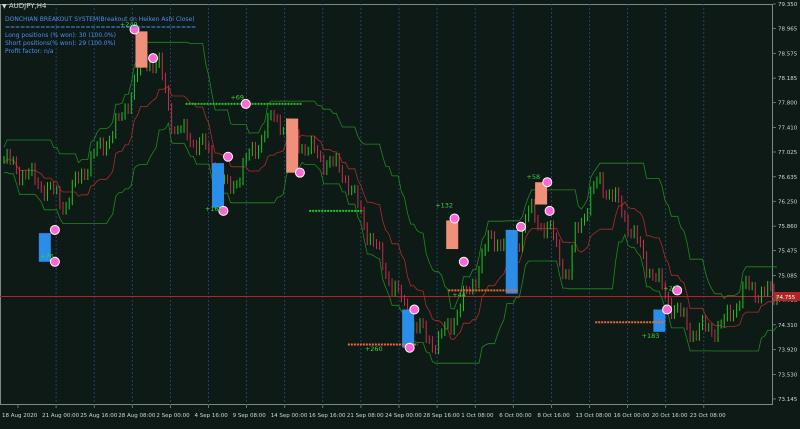 The height and width of the screenshot is (429, 800). I want to click on trade-profit-label: +69, so click(237, 97).